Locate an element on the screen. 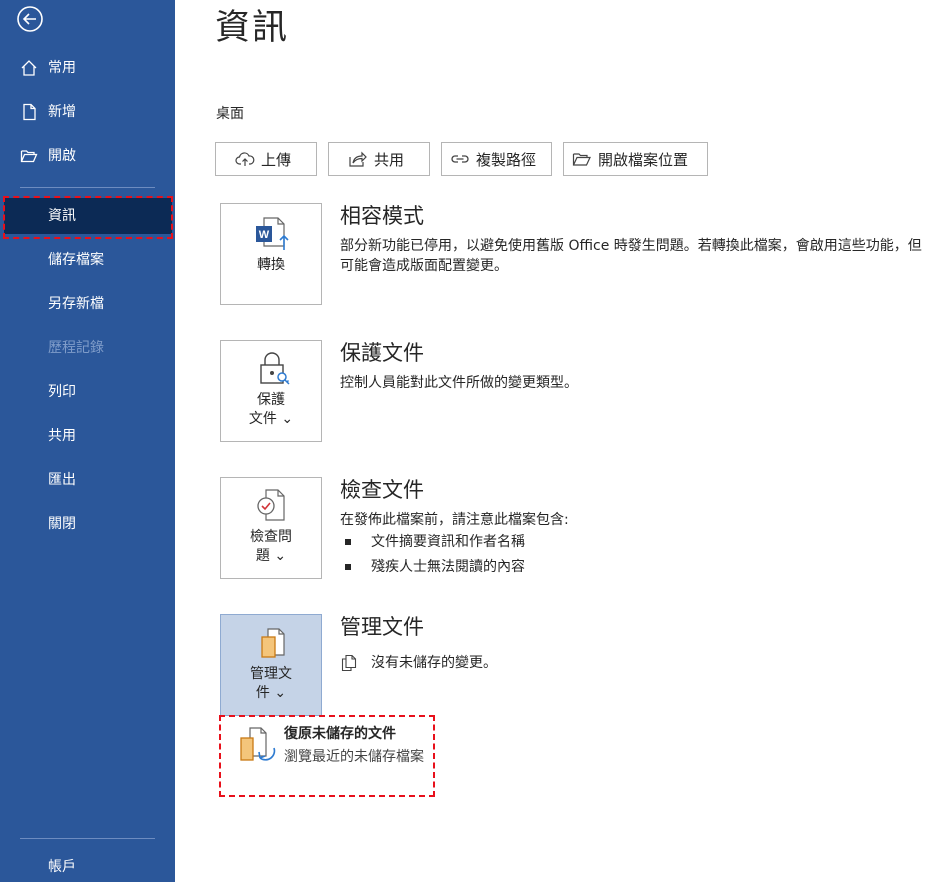  inspect-document-icon is located at coordinates (271, 505).